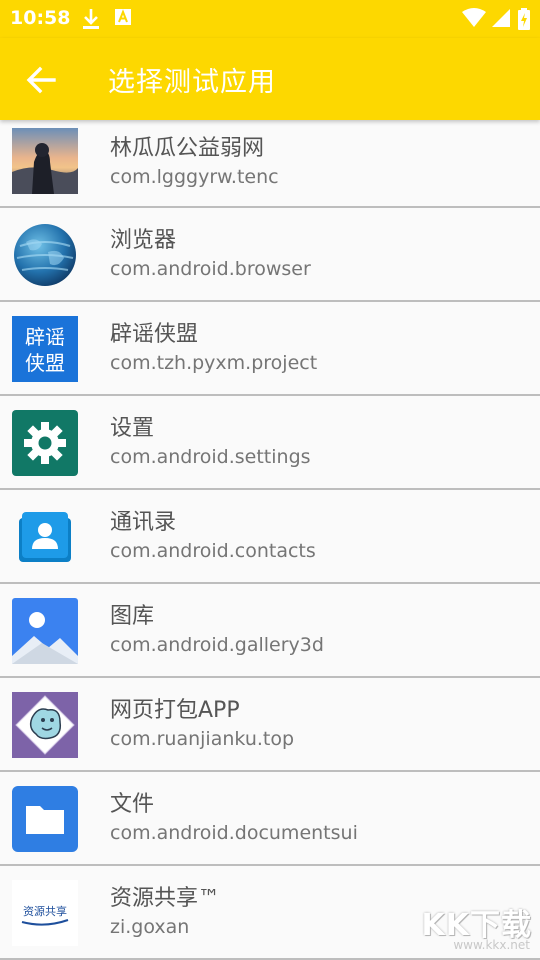  What do you see at coordinates (45, 161) in the screenshot?
I see `photo-avatar-icon` at bounding box center [45, 161].